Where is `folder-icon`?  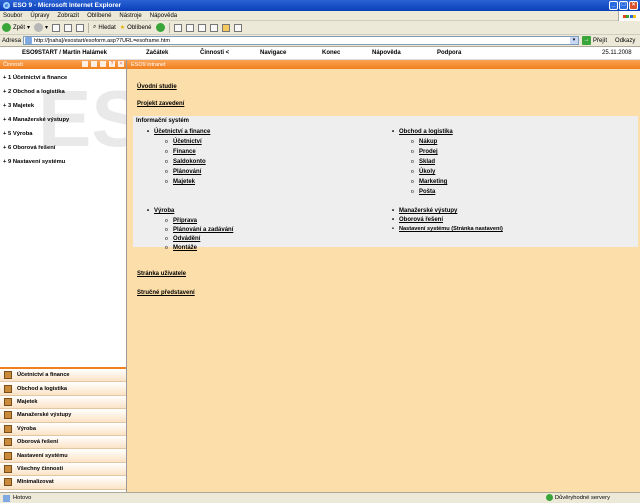 folder-icon is located at coordinates (225, 27).